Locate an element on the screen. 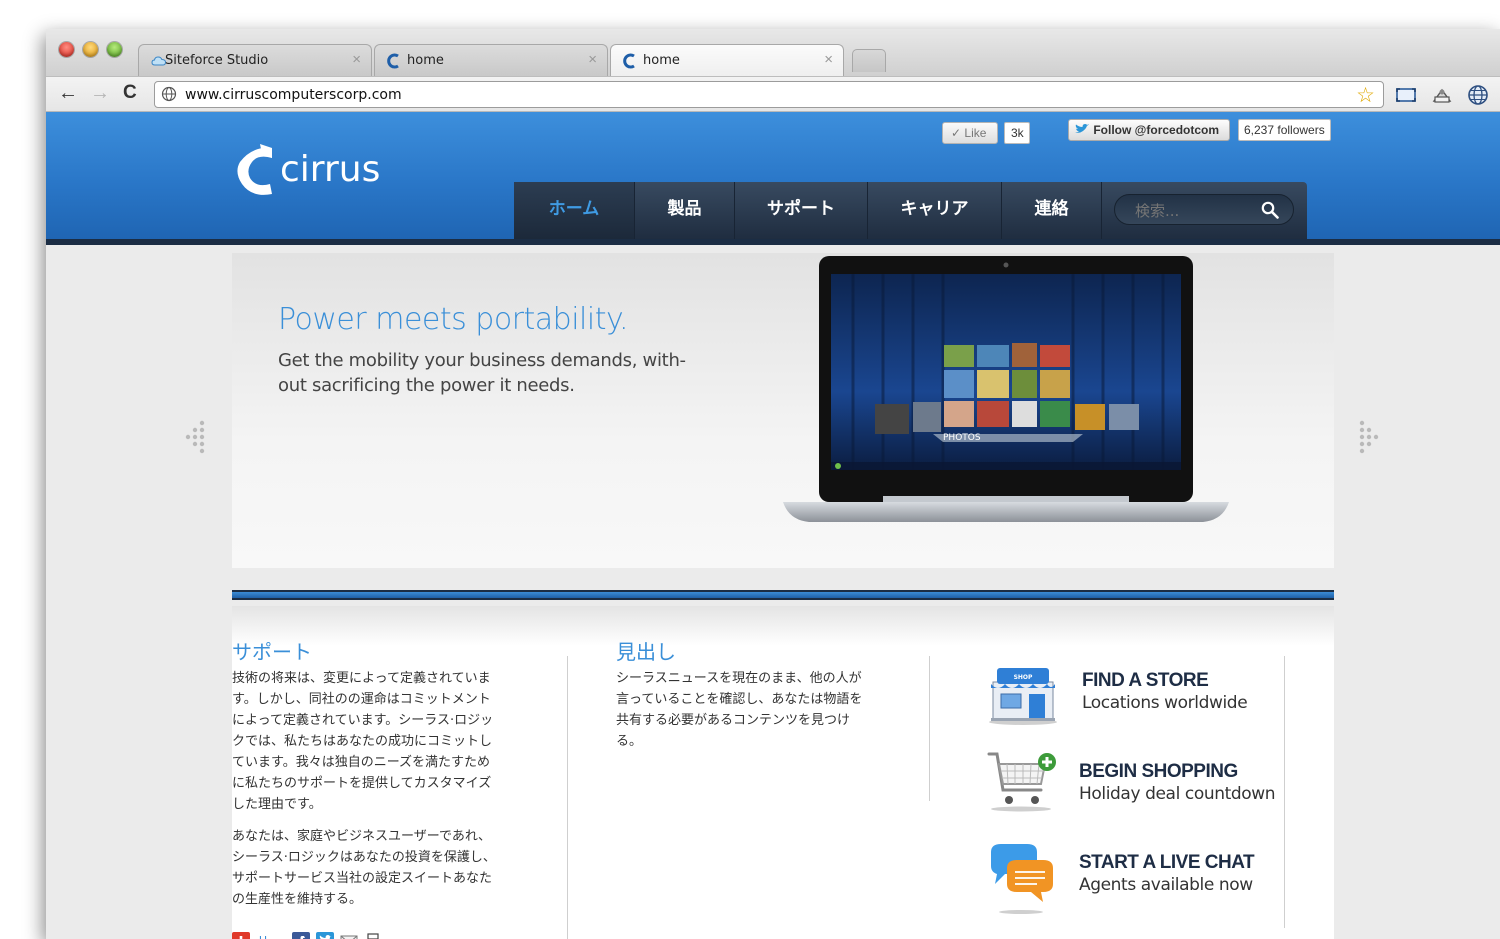 The width and height of the screenshot is (1500, 939). tab-title: Siteforce Studio is located at coordinates (217, 60).